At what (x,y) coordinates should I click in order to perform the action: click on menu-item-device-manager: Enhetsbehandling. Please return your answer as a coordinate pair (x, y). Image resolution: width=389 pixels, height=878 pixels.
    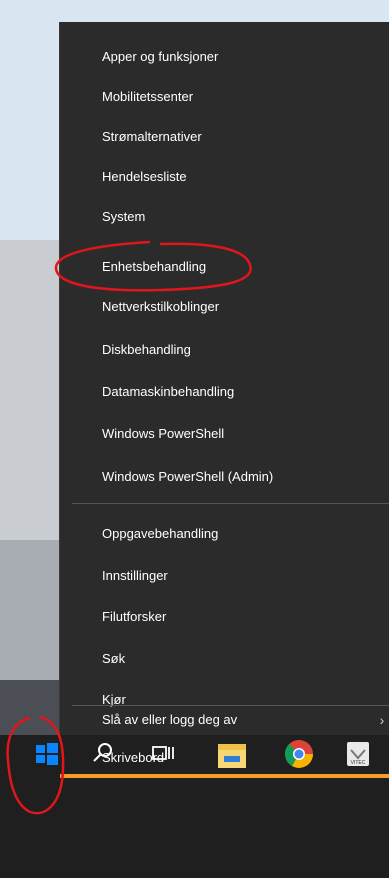
    Looking at the image, I should click on (224, 267).